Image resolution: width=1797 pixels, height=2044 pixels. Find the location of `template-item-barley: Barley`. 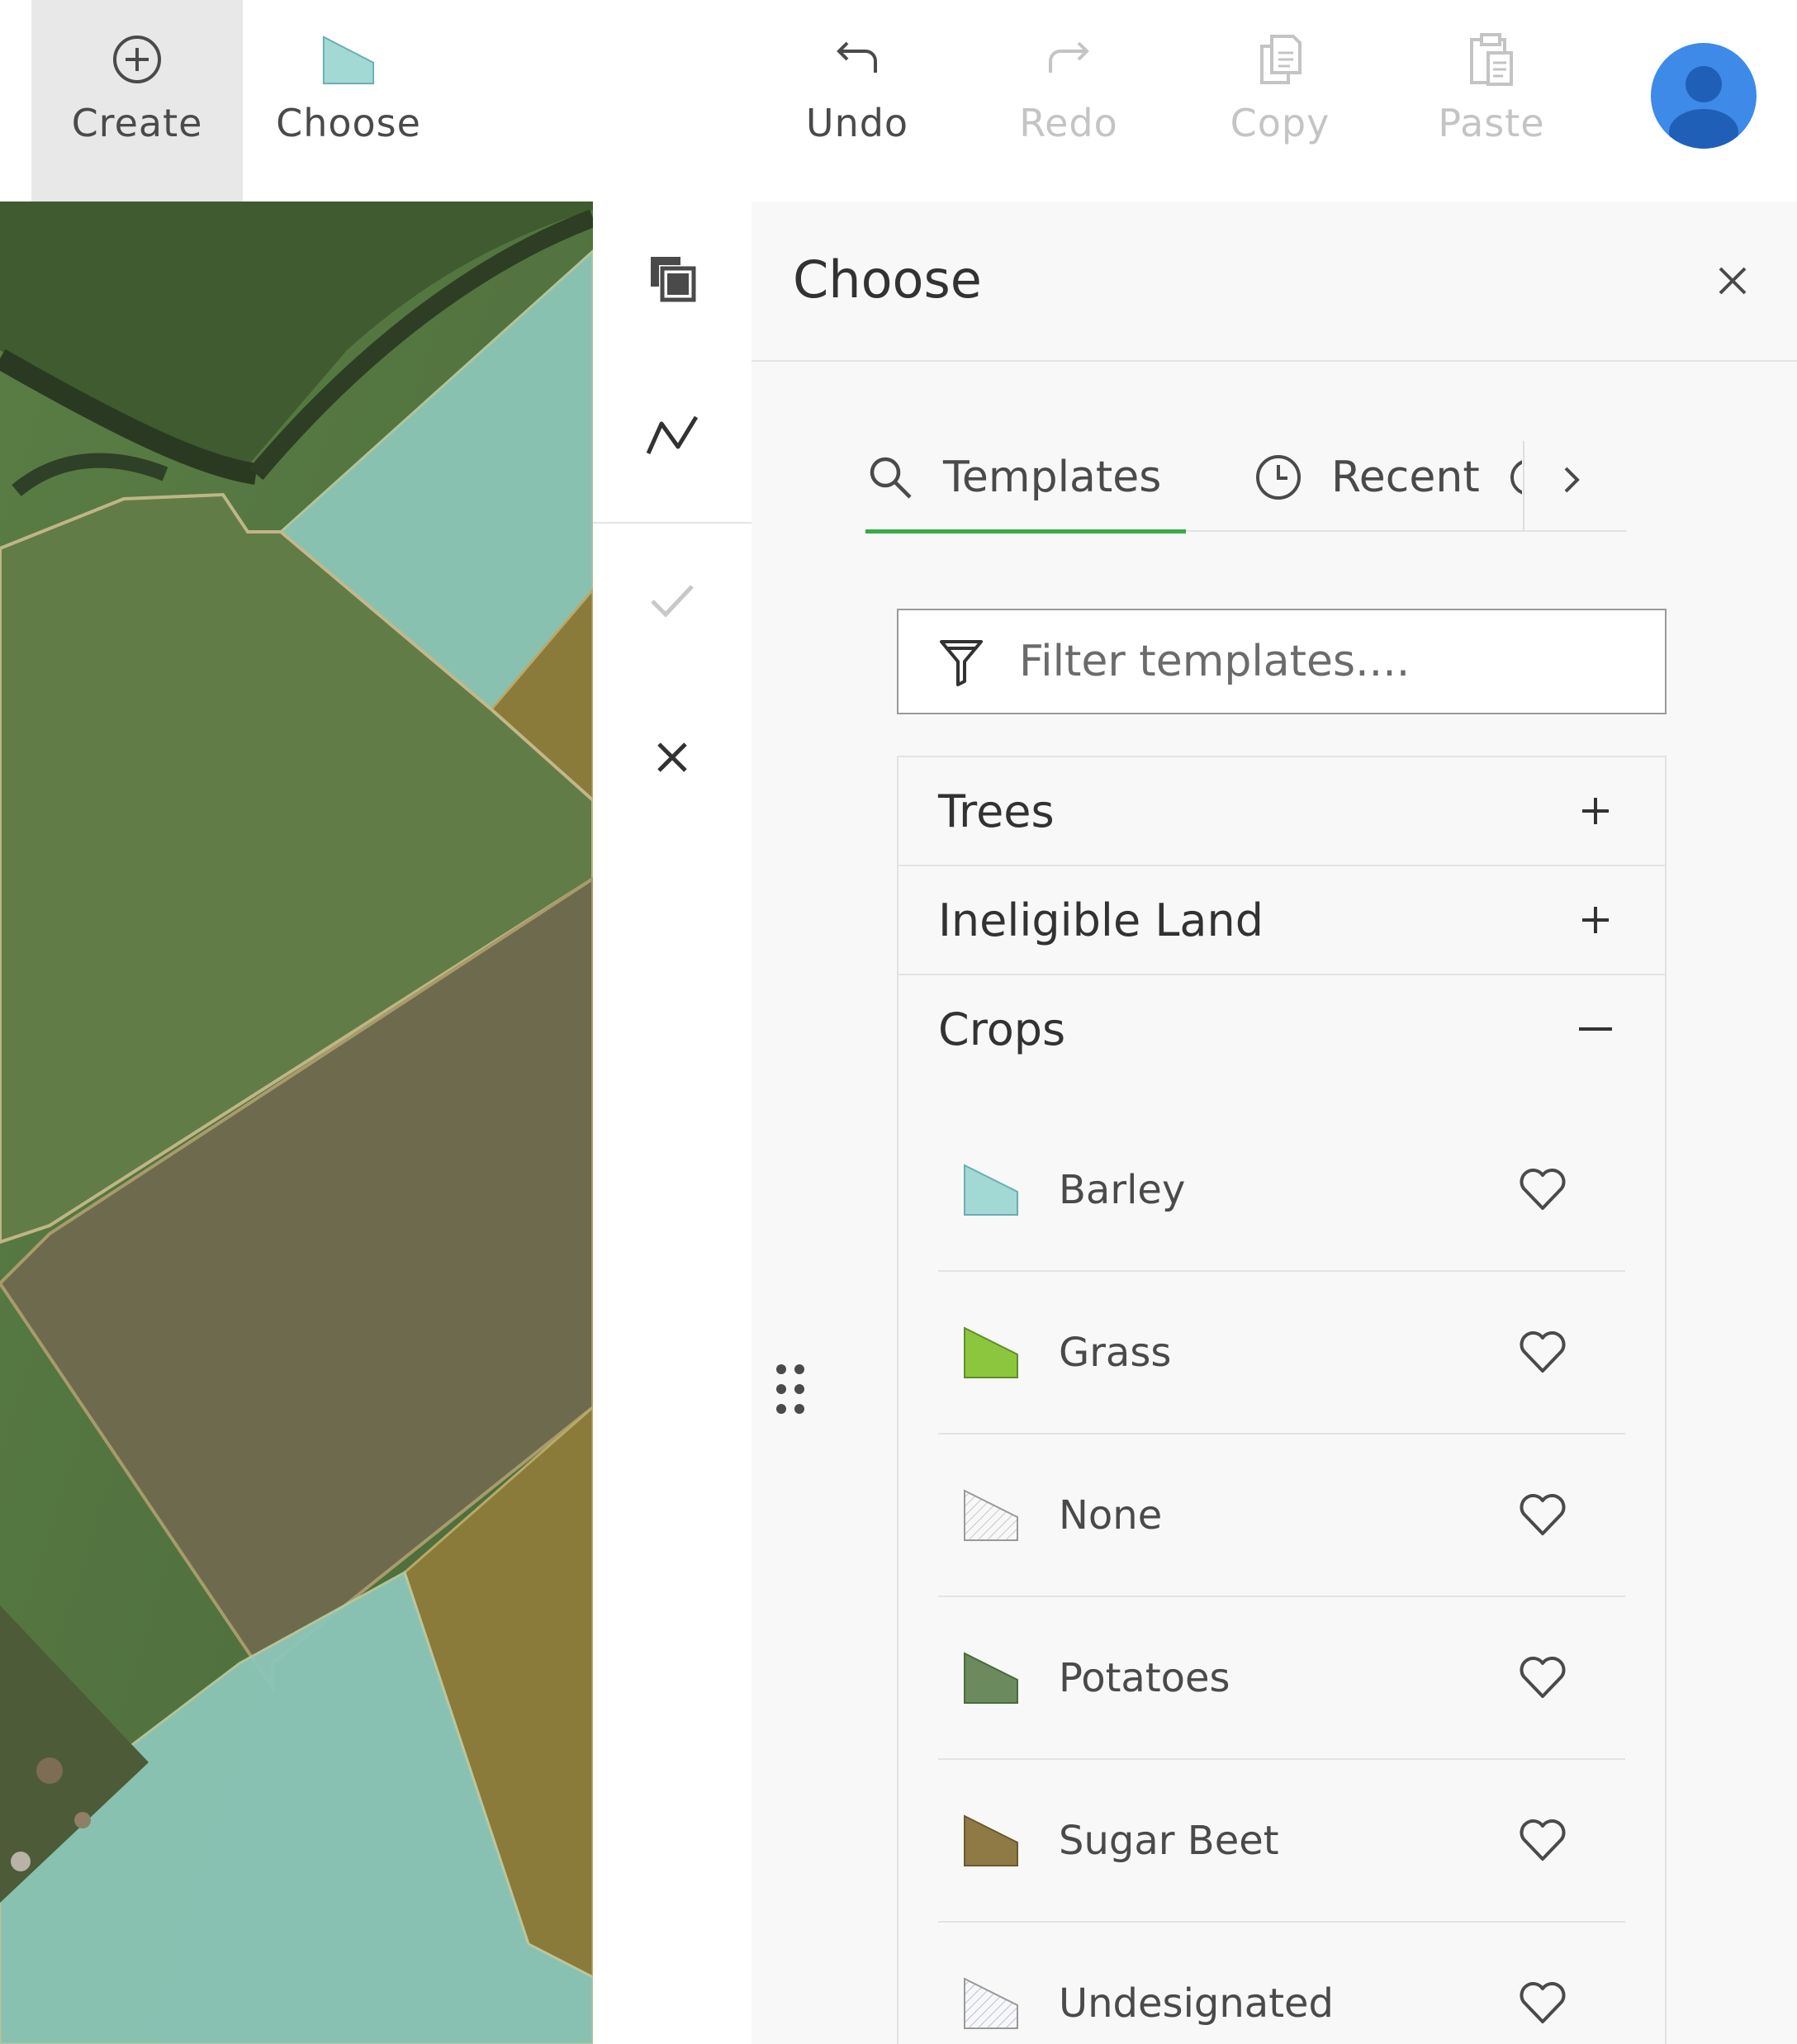

template-item-barley: Barley is located at coordinates (1281, 1190).